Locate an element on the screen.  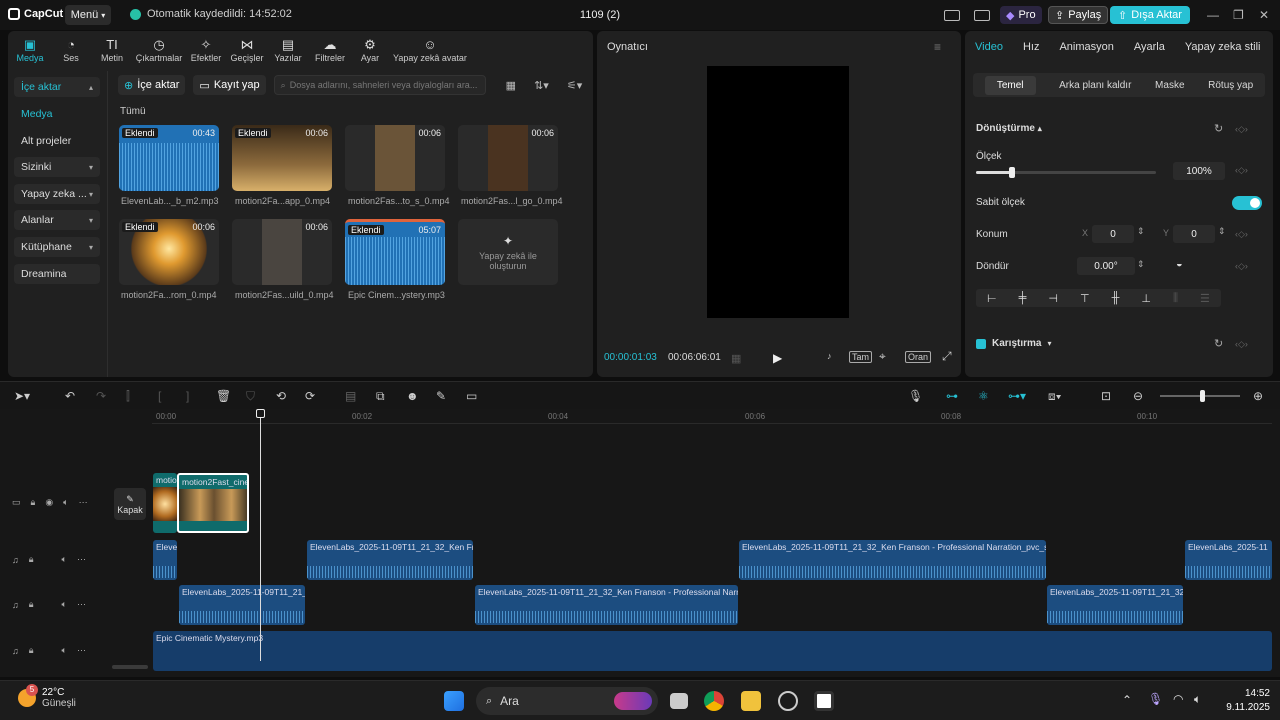
zoom-slider-handle is located at coordinates (1202, 396).